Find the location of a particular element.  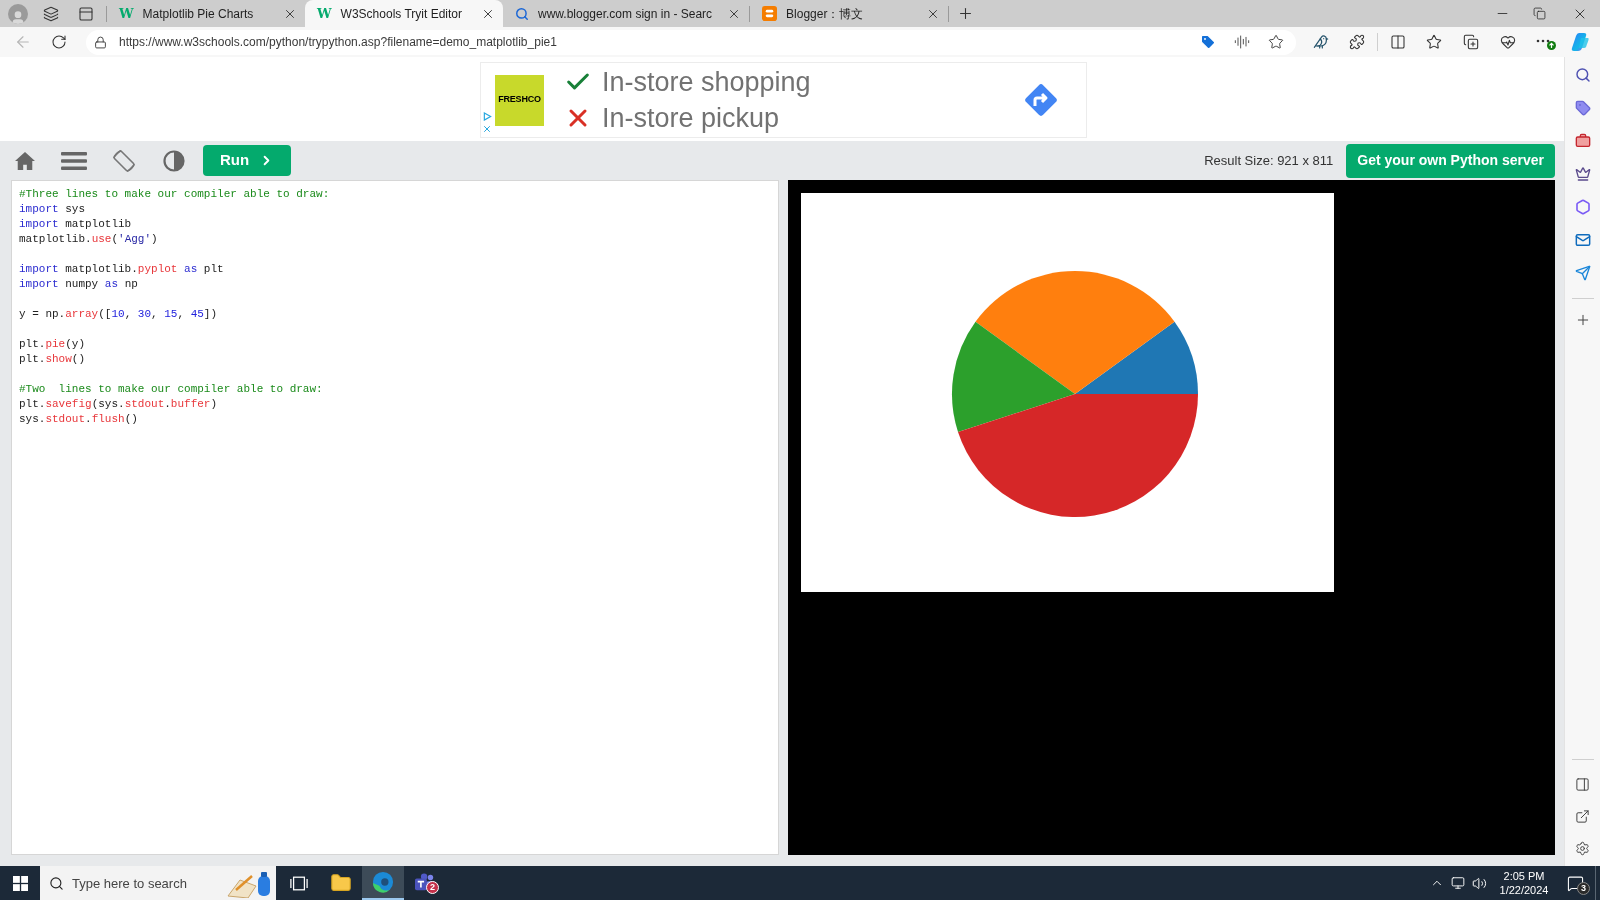

gradient-logo-icon is located at coordinates (1580, 42).